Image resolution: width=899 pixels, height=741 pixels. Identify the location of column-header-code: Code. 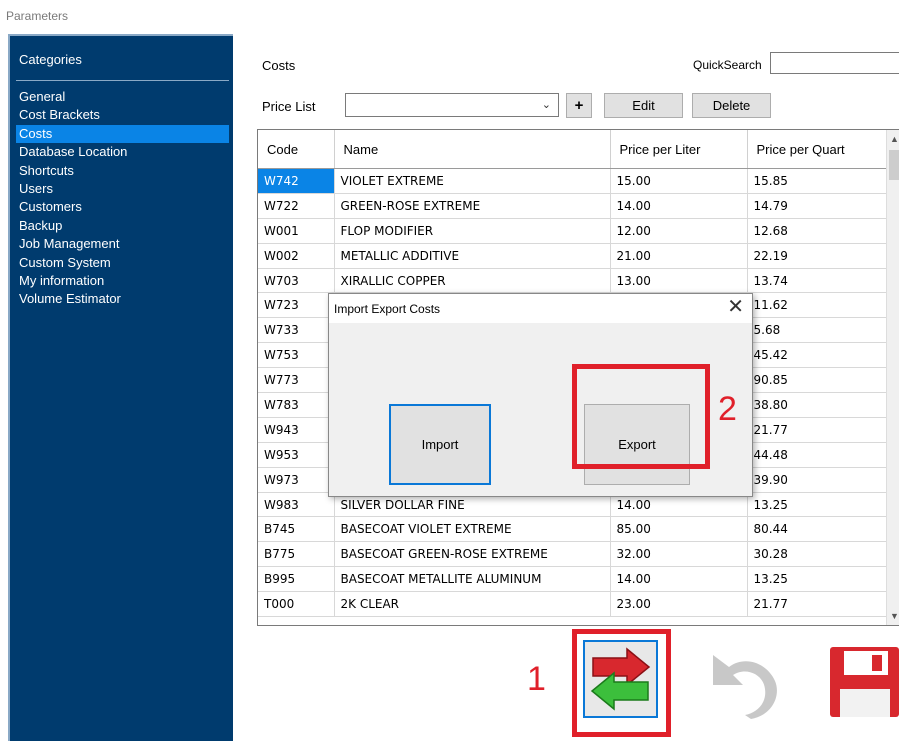
(296, 149).